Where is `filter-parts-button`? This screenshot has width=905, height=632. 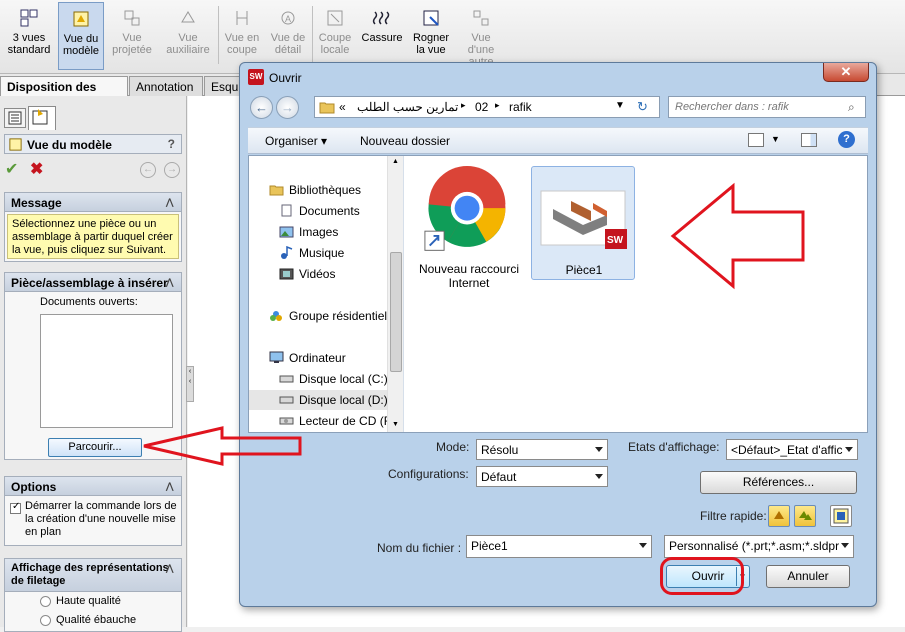 filter-parts-button is located at coordinates (779, 516).